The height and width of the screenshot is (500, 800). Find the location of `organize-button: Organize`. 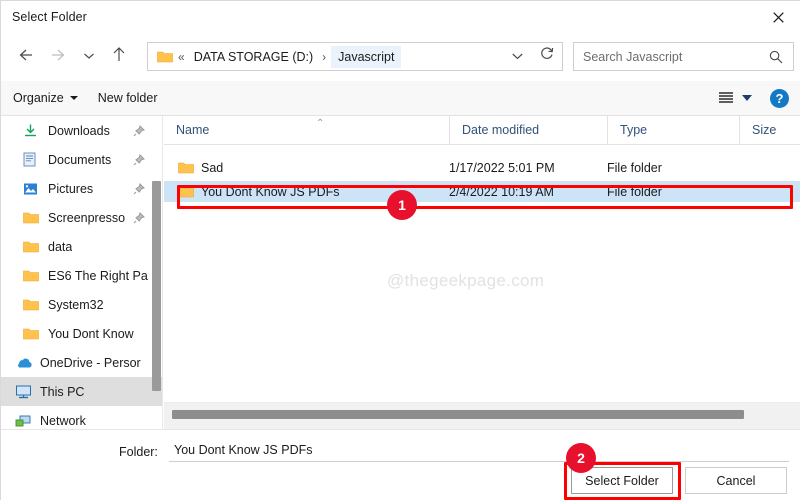

organize-button: Organize is located at coordinates (44, 98).